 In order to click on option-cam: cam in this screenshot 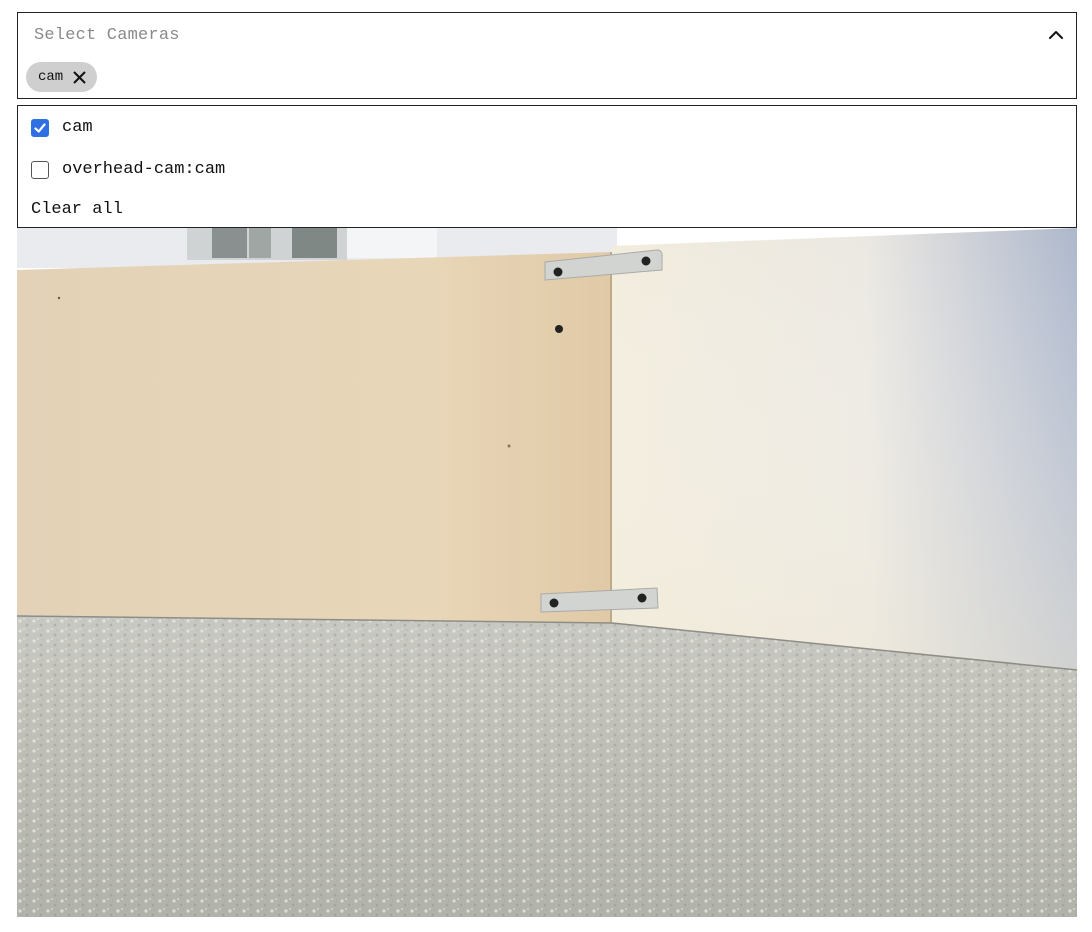, I will do `click(62, 127)`.